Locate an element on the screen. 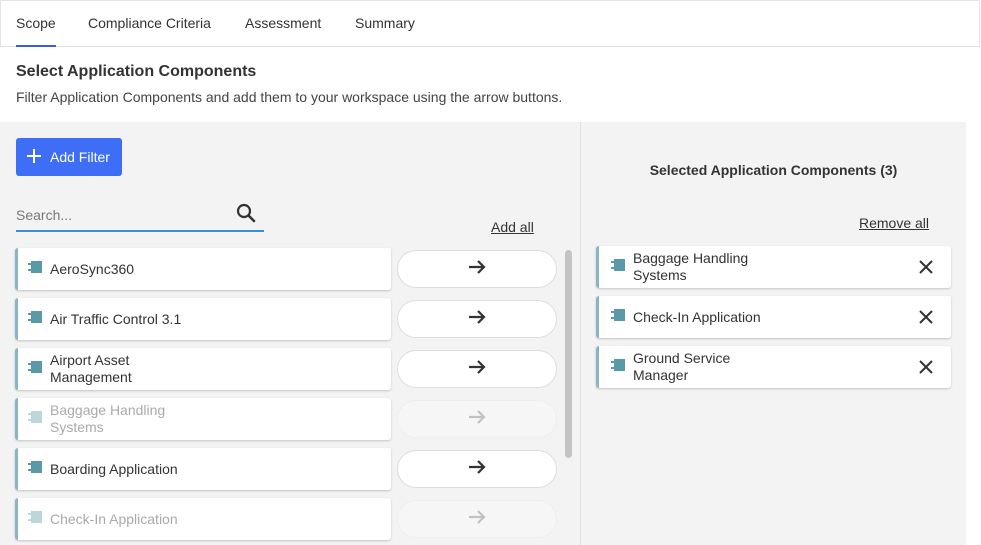  selected-item-baggage-handling-systems: Baggage Handling Systems is located at coordinates (773, 267).